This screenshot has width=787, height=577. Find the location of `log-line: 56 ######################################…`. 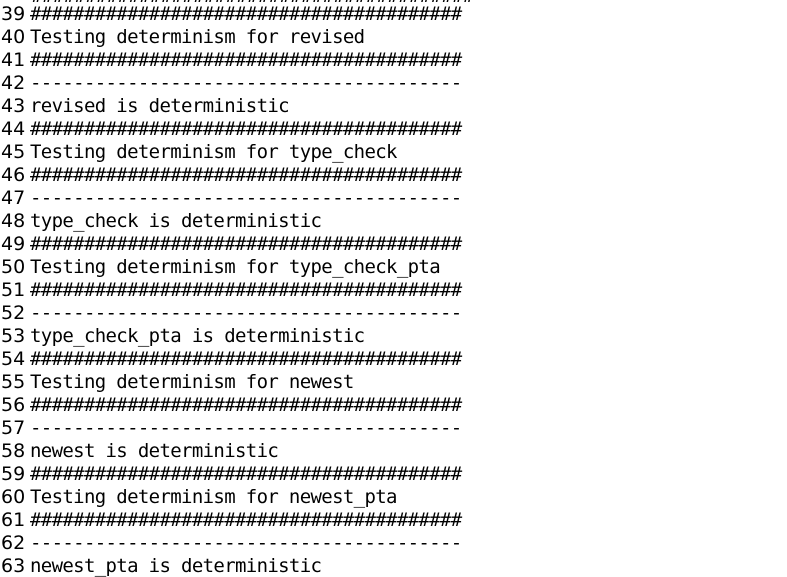

log-line: 56 ######################################… is located at coordinates (393, 405).